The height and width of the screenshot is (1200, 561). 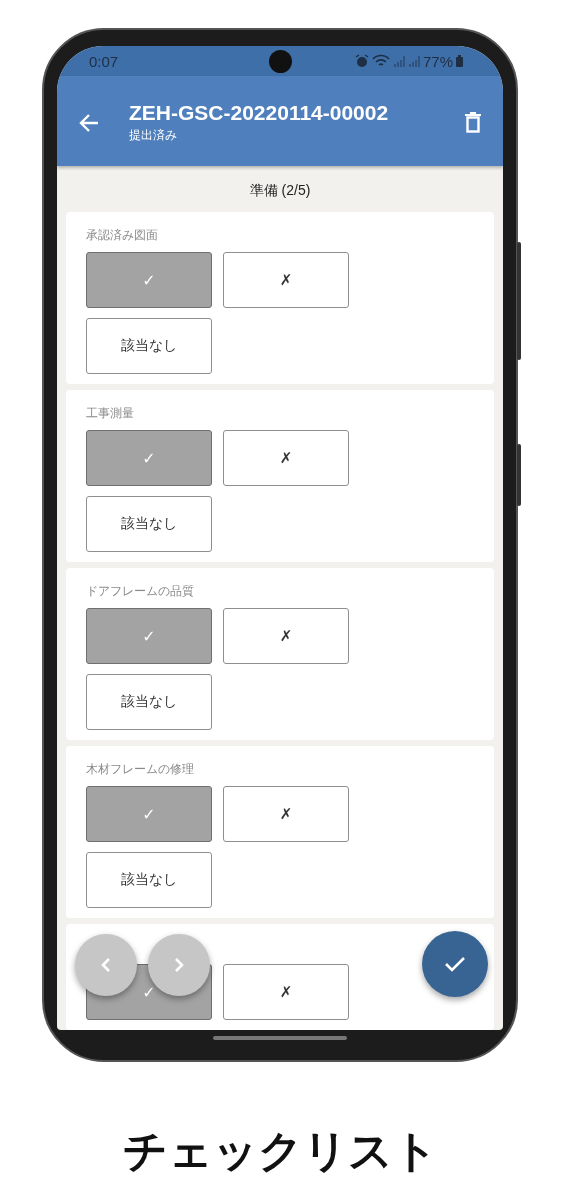 I want to click on delete-icon, so click(x=473, y=123).